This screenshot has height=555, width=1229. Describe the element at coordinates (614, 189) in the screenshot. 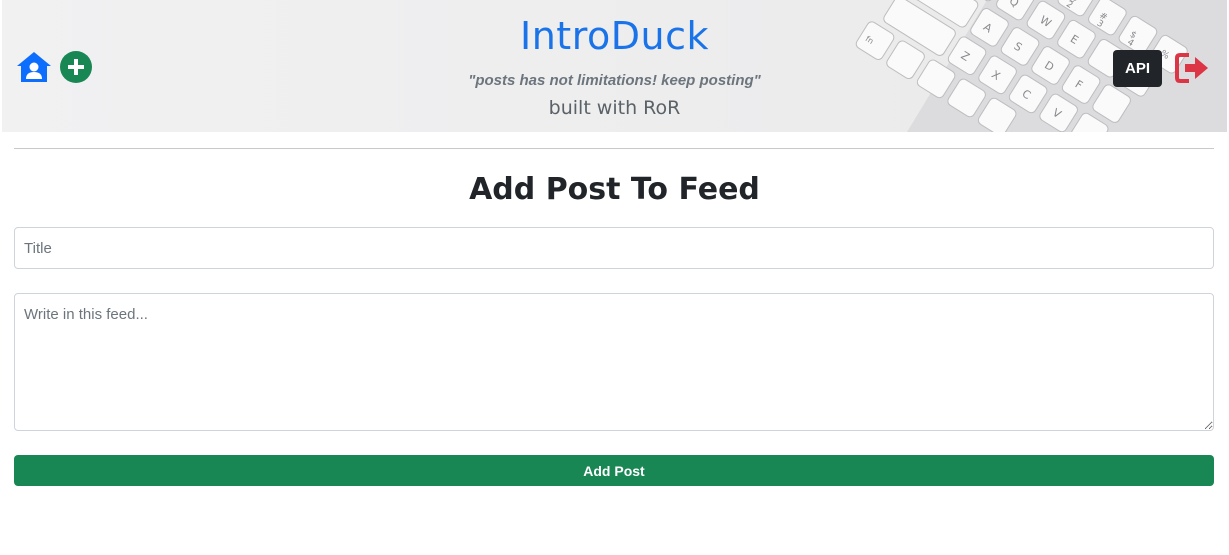

I see `form-heading: Add Post To Feed` at that location.